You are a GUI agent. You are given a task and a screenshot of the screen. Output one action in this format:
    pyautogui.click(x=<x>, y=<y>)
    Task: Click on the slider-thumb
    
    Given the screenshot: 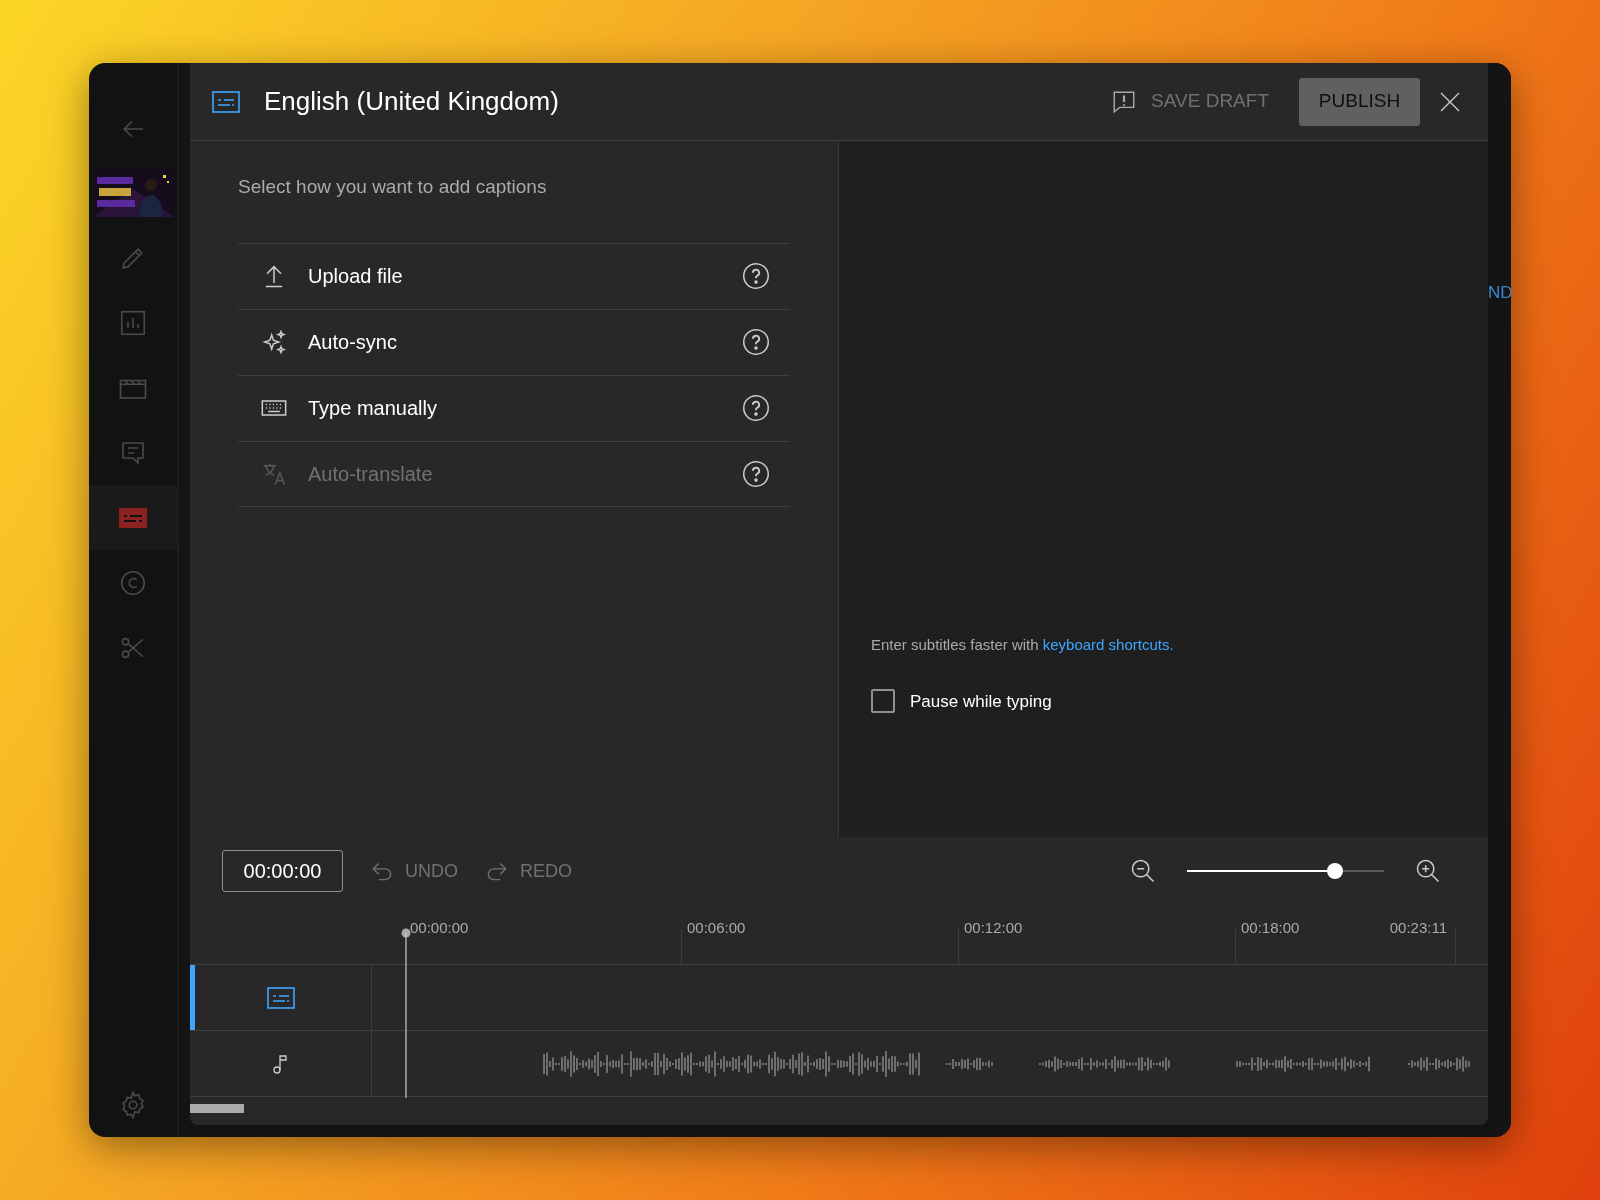 What is the action you would take?
    pyautogui.click(x=1334, y=871)
    